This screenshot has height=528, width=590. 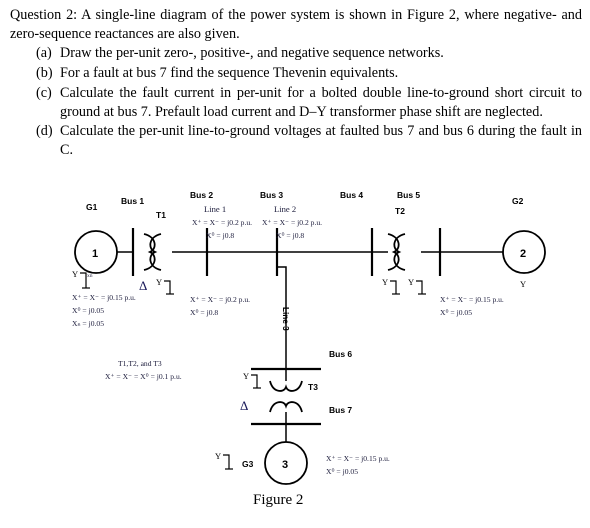 What do you see at coordinates (215, 209) in the screenshot?
I see `line1-label: Line 1` at bounding box center [215, 209].